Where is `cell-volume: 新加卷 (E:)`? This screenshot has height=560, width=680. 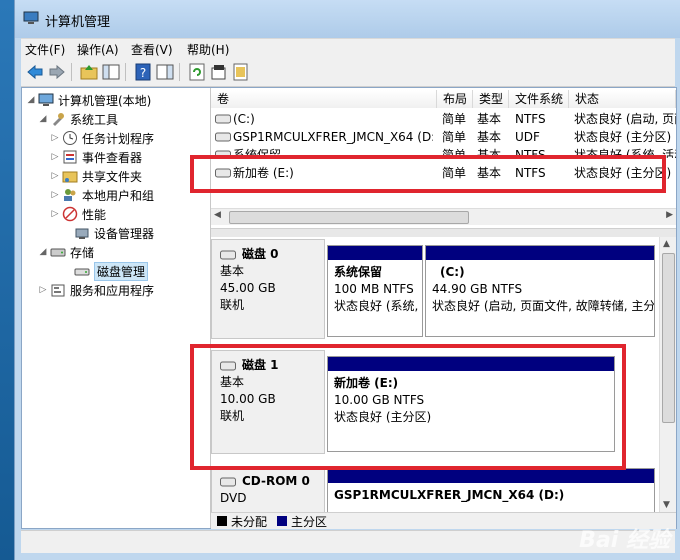
cell-volume: 新加卷 (E:) is located at coordinates (263, 173).